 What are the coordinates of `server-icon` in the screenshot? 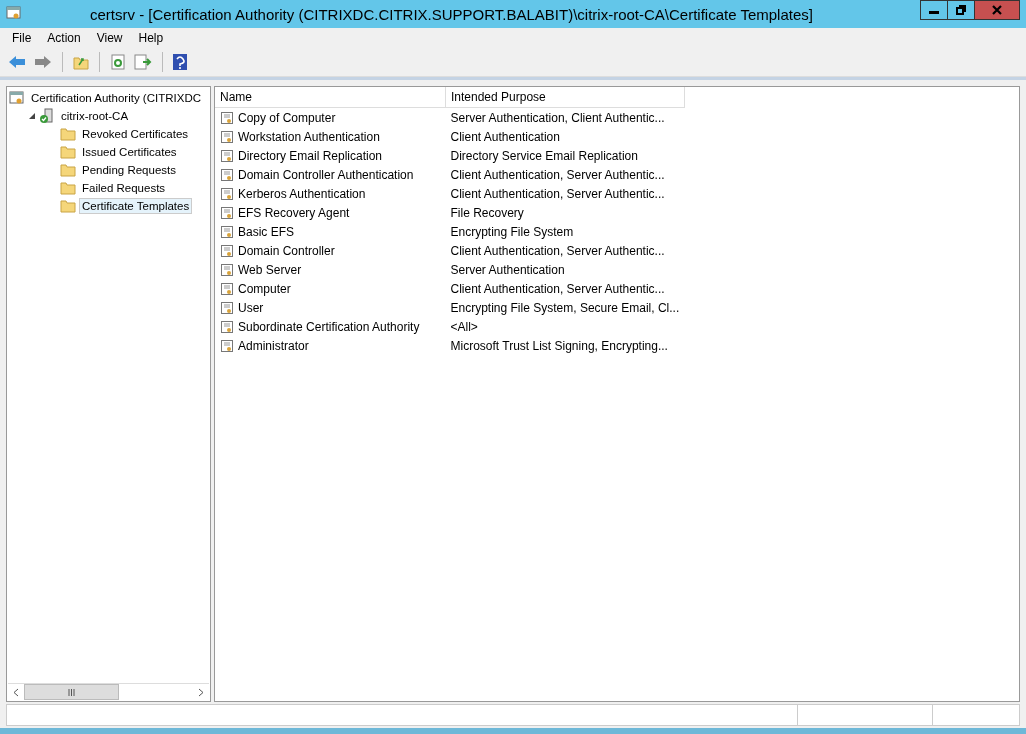 It's located at (47, 116).